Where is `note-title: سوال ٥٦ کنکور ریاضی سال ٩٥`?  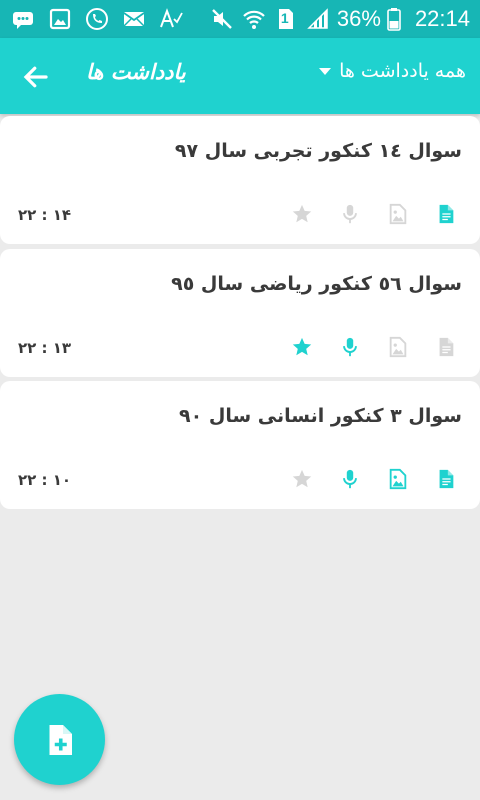
note-title: سوال ٥٦ کنکور ریاضی سال ٩٥ is located at coordinates (316, 284).